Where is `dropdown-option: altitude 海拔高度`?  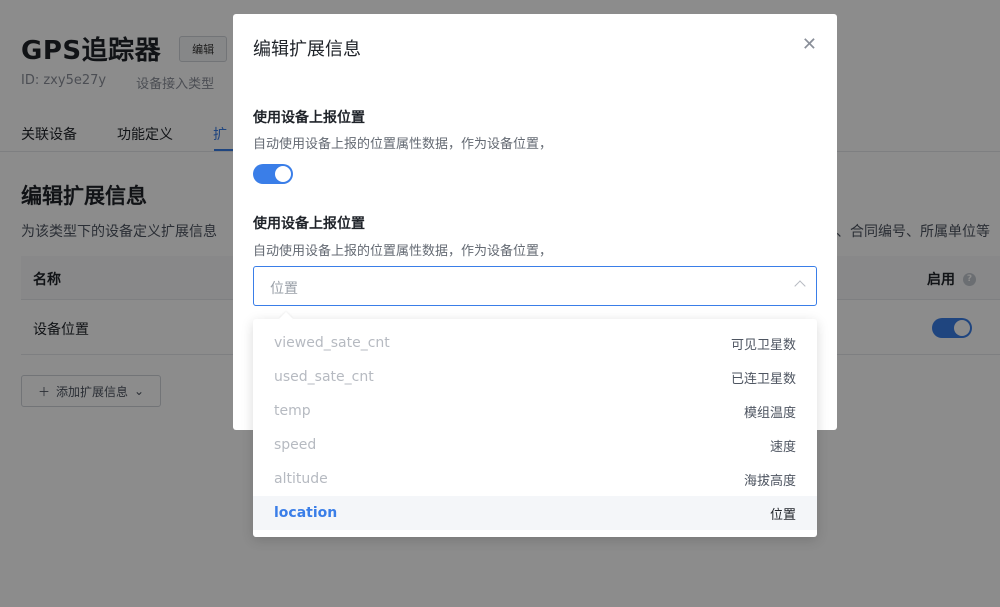 dropdown-option: altitude 海拔高度 is located at coordinates (535, 479).